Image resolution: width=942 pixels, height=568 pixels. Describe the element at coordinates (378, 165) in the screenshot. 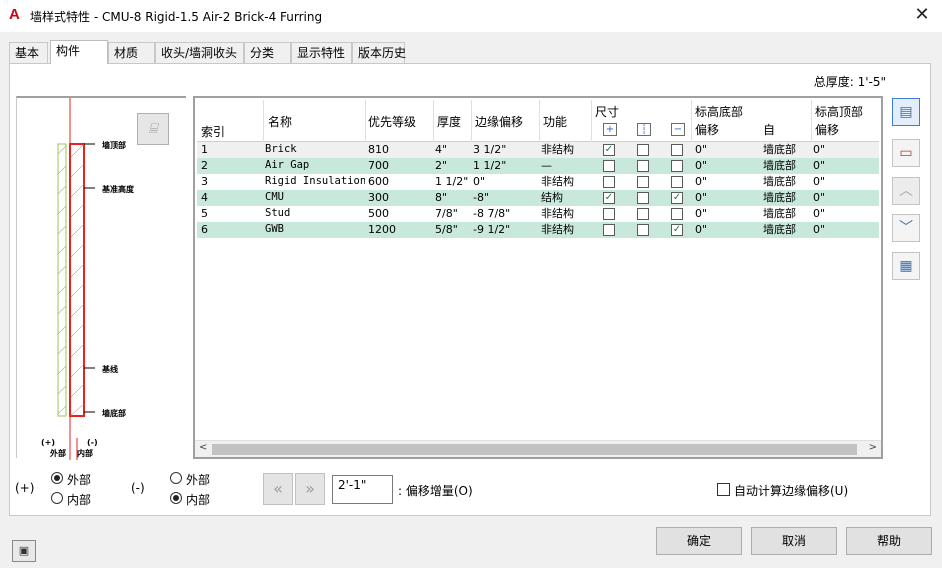

I see `cell-priority: 700` at that location.